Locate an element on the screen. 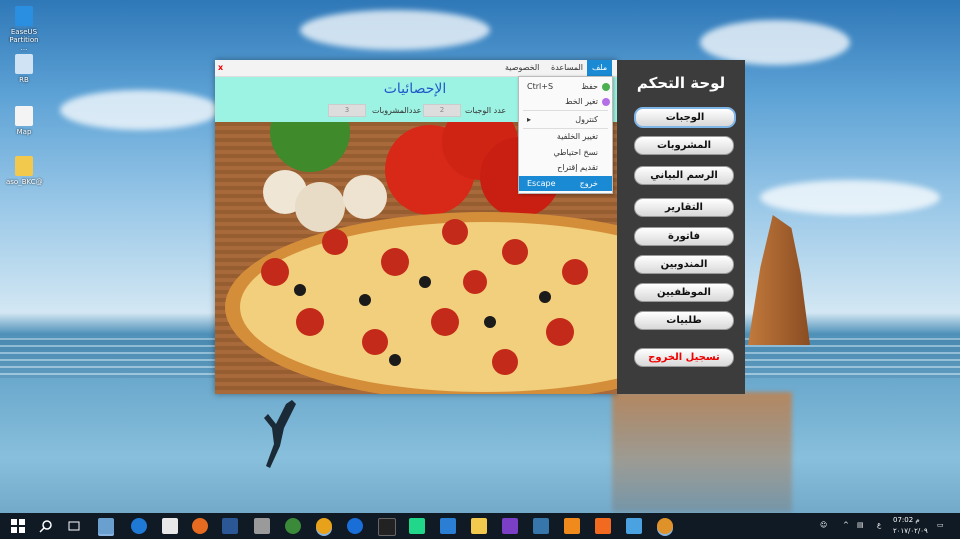 Image resolution: width=960 pixels, height=539 pixels. save-icon is located at coordinates (606, 87).